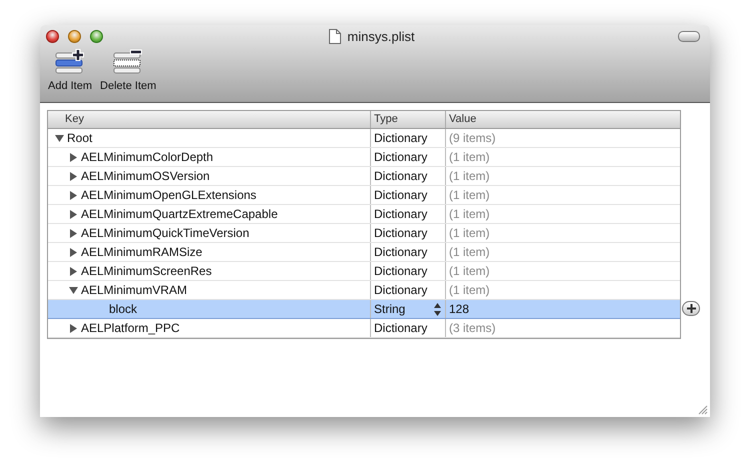 The height and width of the screenshot is (472, 749). What do you see at coordinates (168, 195) in the screenshot?
I see `key-text: AELMinimumOpenGLExtensions` at bounding box center [168, 195].